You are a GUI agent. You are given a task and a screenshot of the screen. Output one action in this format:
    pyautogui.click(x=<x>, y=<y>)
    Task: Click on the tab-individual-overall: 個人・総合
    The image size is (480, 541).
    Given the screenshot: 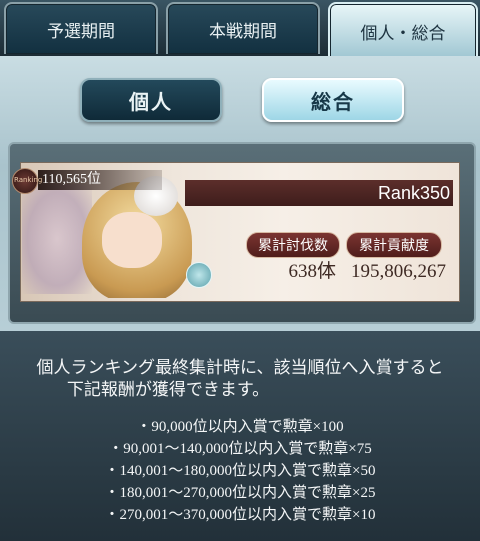 What is the action you would take?
    pyautogui.click(x=403, y=30)
    